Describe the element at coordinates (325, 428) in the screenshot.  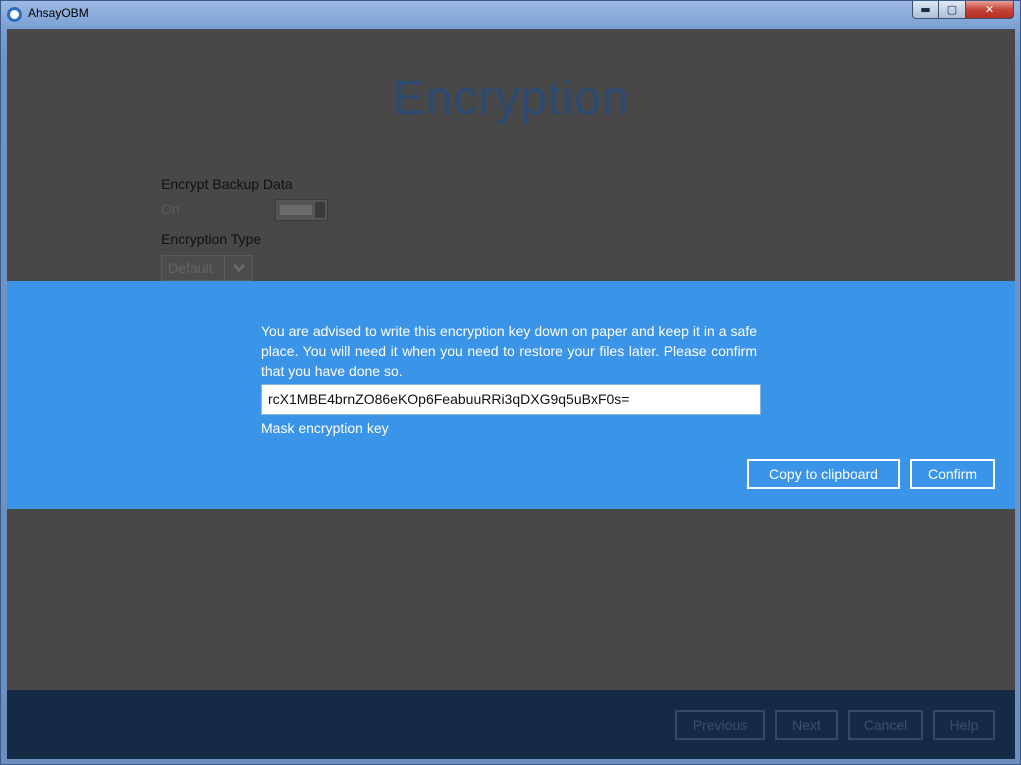
I see `mask-encryption-key-link: Mask encryption key` at that location.